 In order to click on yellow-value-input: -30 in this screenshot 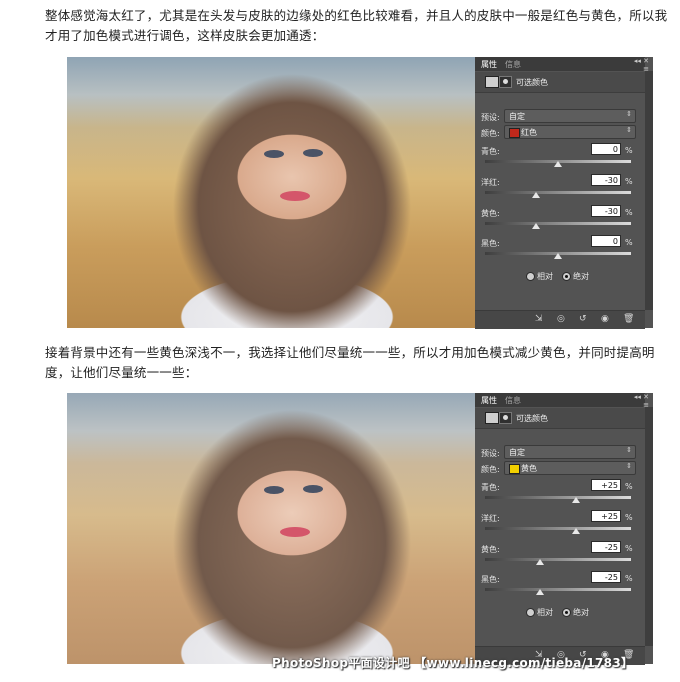, I will do `click(606, 211)`.